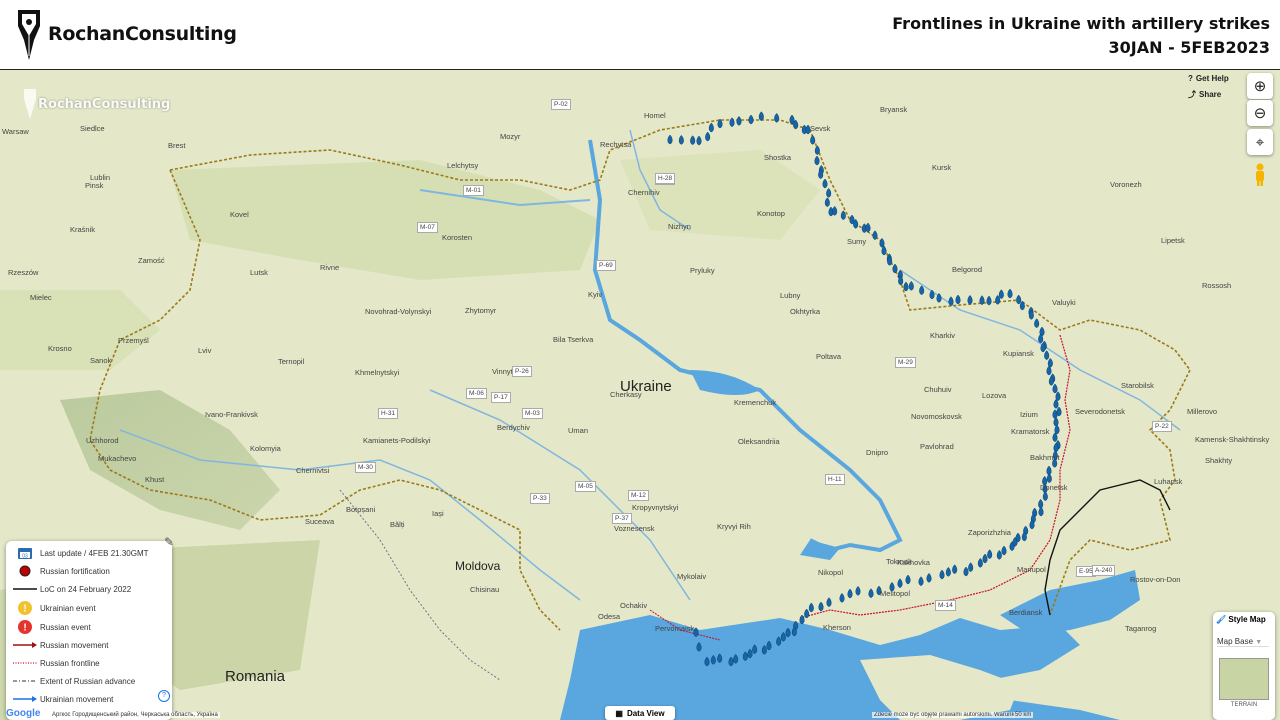  What do you see at coordinates (1260, 142) in the screenshot?
I see `locate-button: ⌖` at bounding box center [1260, 142].